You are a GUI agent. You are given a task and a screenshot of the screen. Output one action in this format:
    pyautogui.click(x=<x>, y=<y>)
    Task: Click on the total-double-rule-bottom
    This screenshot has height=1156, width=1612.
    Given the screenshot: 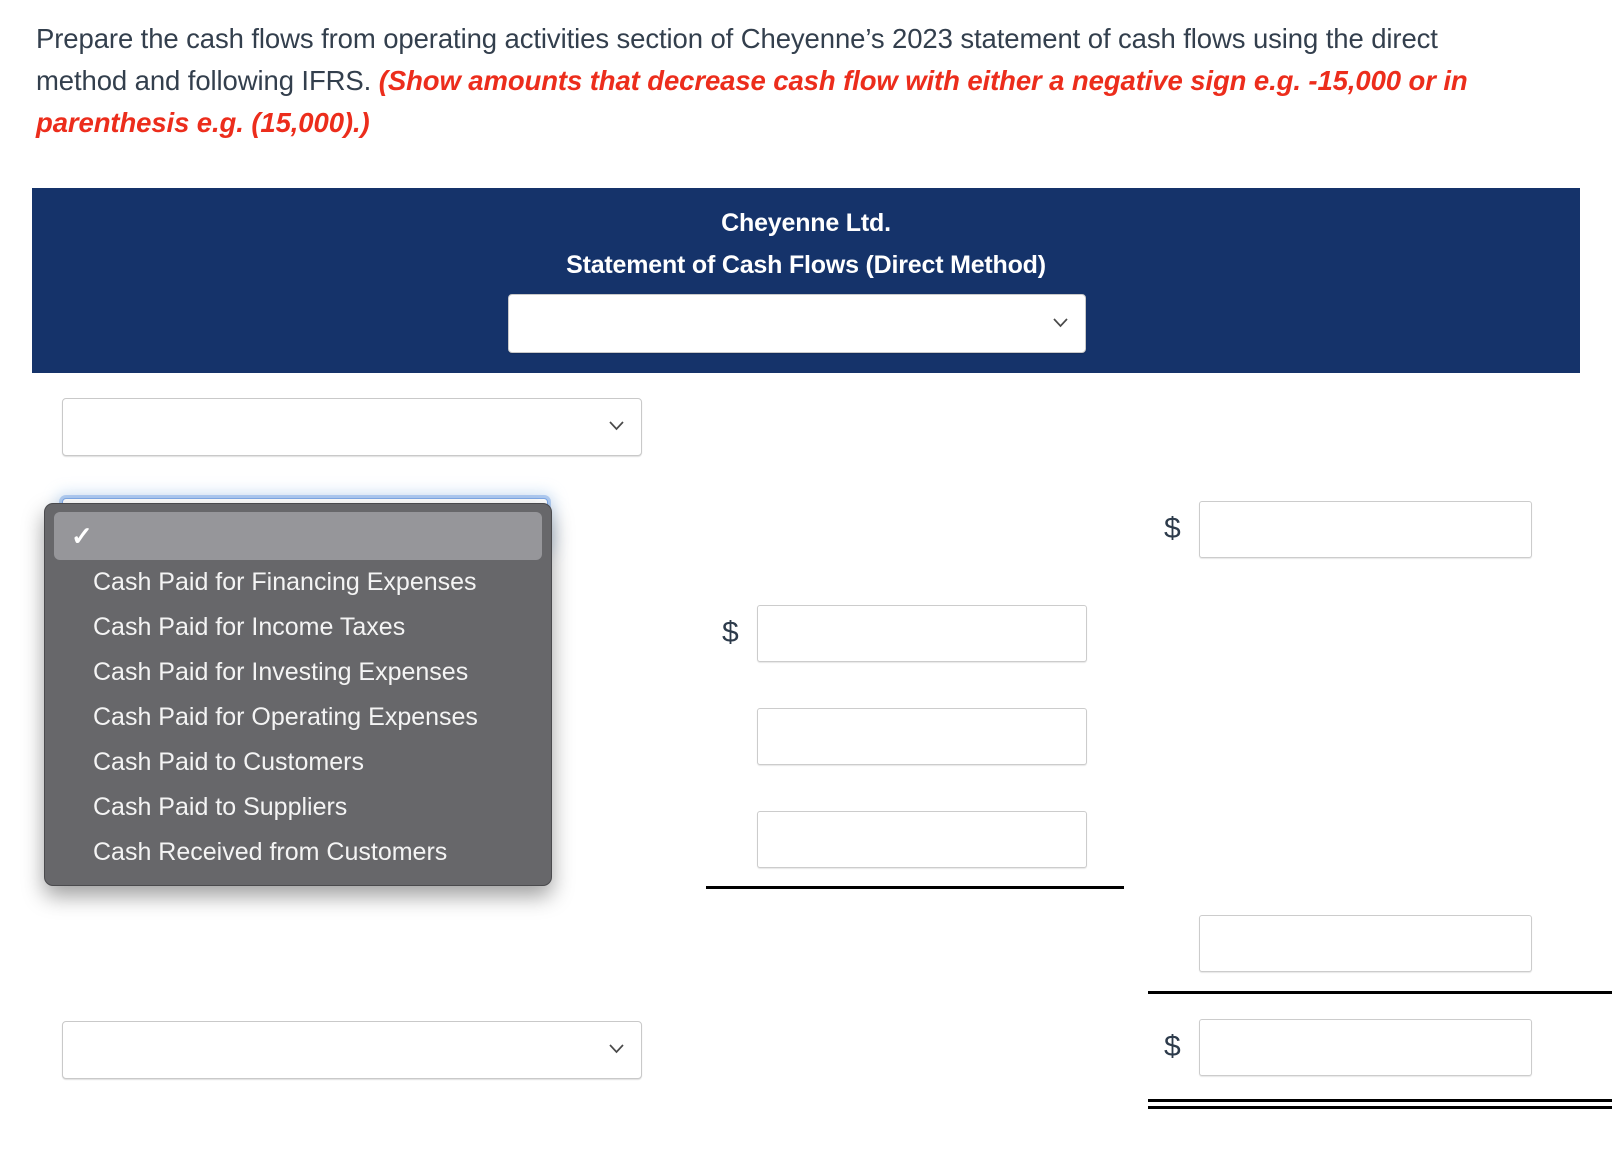 What is the action you would take?
    pyautogui.click(x=1380, y=1107)
    